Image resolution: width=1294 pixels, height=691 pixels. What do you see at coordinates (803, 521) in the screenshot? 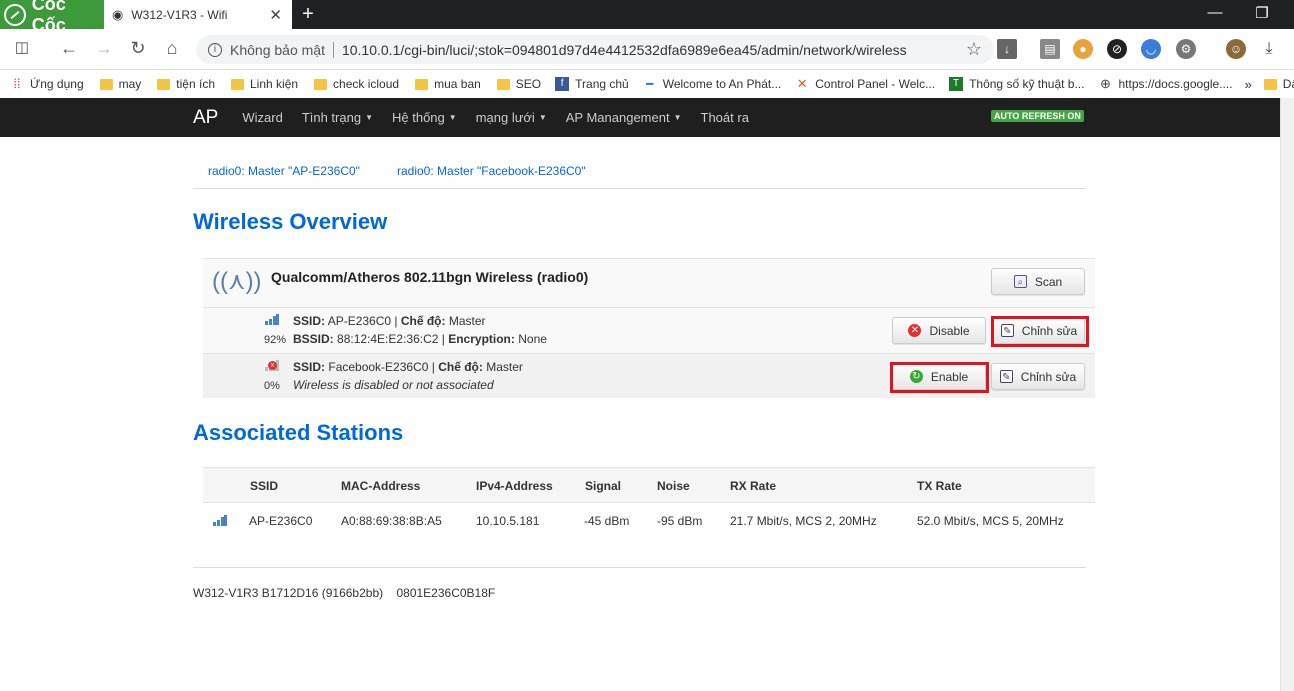
I see `station-rx-rate: 21.7 Mbit/s, MCS 2, 20MHz` at bounding box center [803, 521].